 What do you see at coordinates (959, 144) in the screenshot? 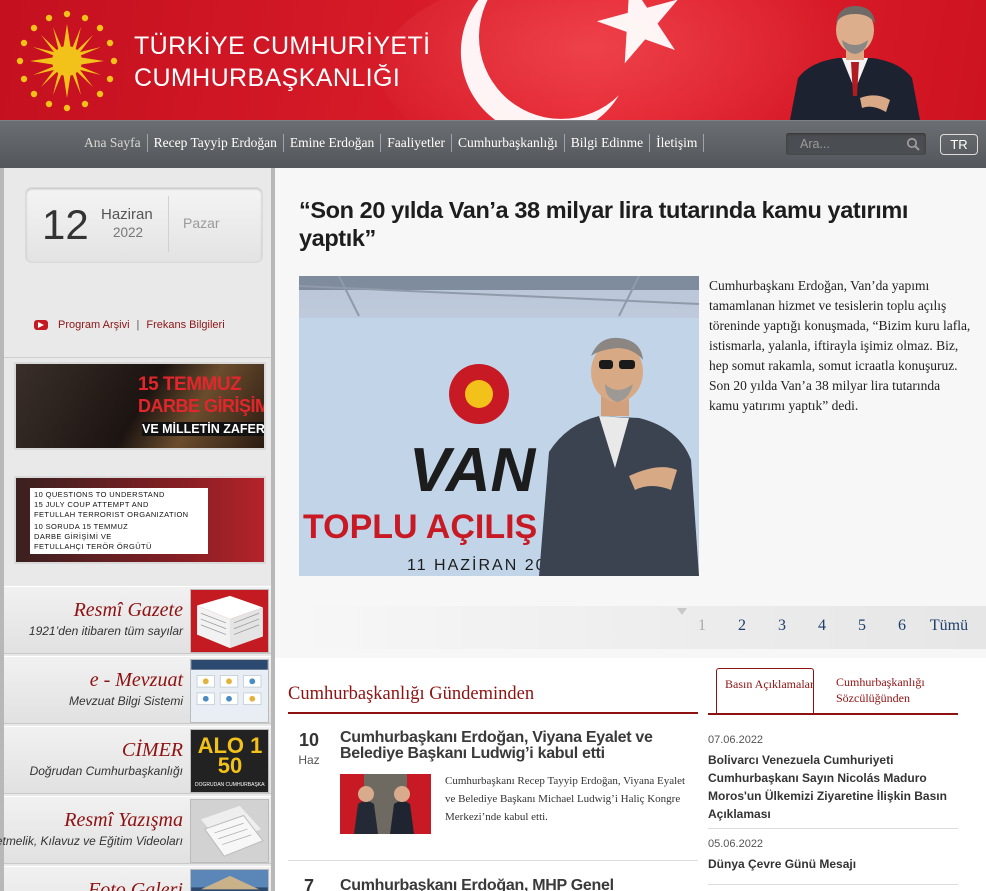
I see `language-switch-button: TR` at bounding box center [959, 144].